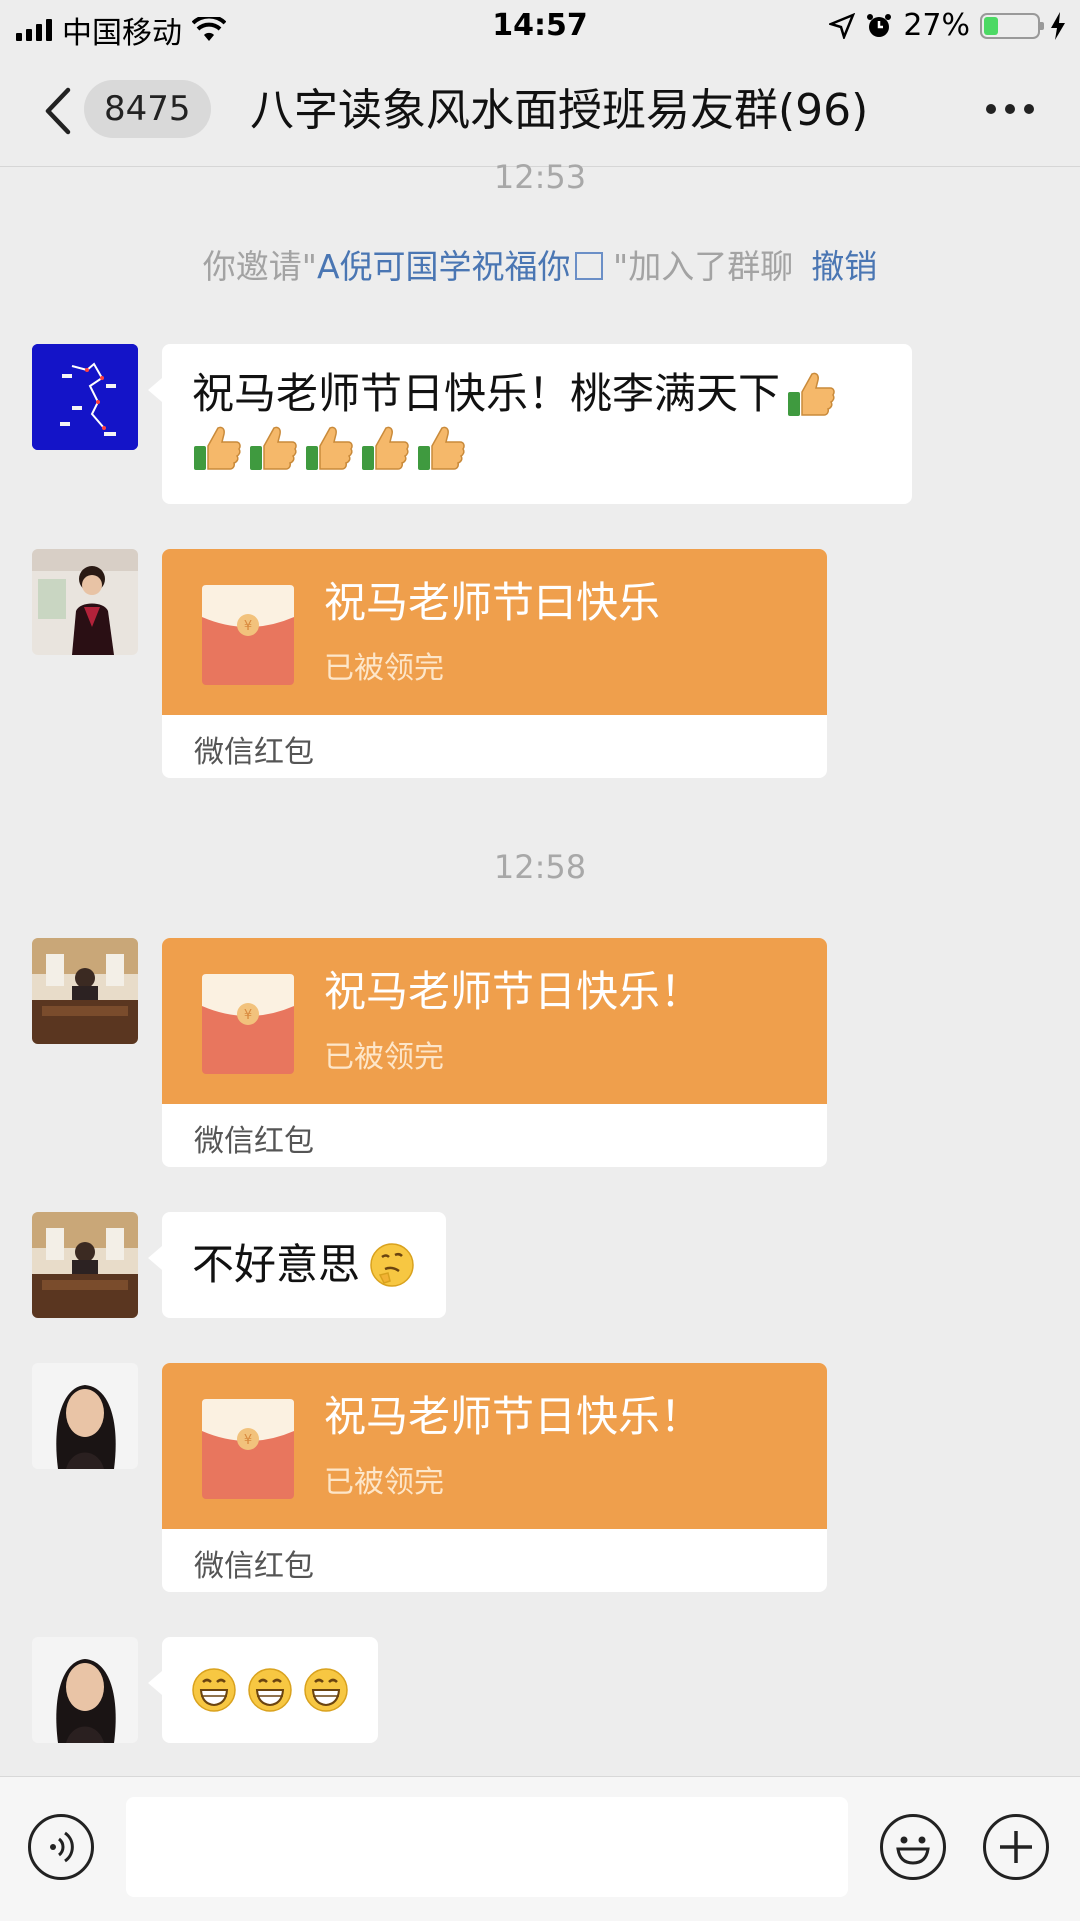 This screenshot has width=1080, height=1921. I want to click on system-message: 你邀请"A倪可国学祝福你 "加入了群聊 撤销, so click(540, 264).